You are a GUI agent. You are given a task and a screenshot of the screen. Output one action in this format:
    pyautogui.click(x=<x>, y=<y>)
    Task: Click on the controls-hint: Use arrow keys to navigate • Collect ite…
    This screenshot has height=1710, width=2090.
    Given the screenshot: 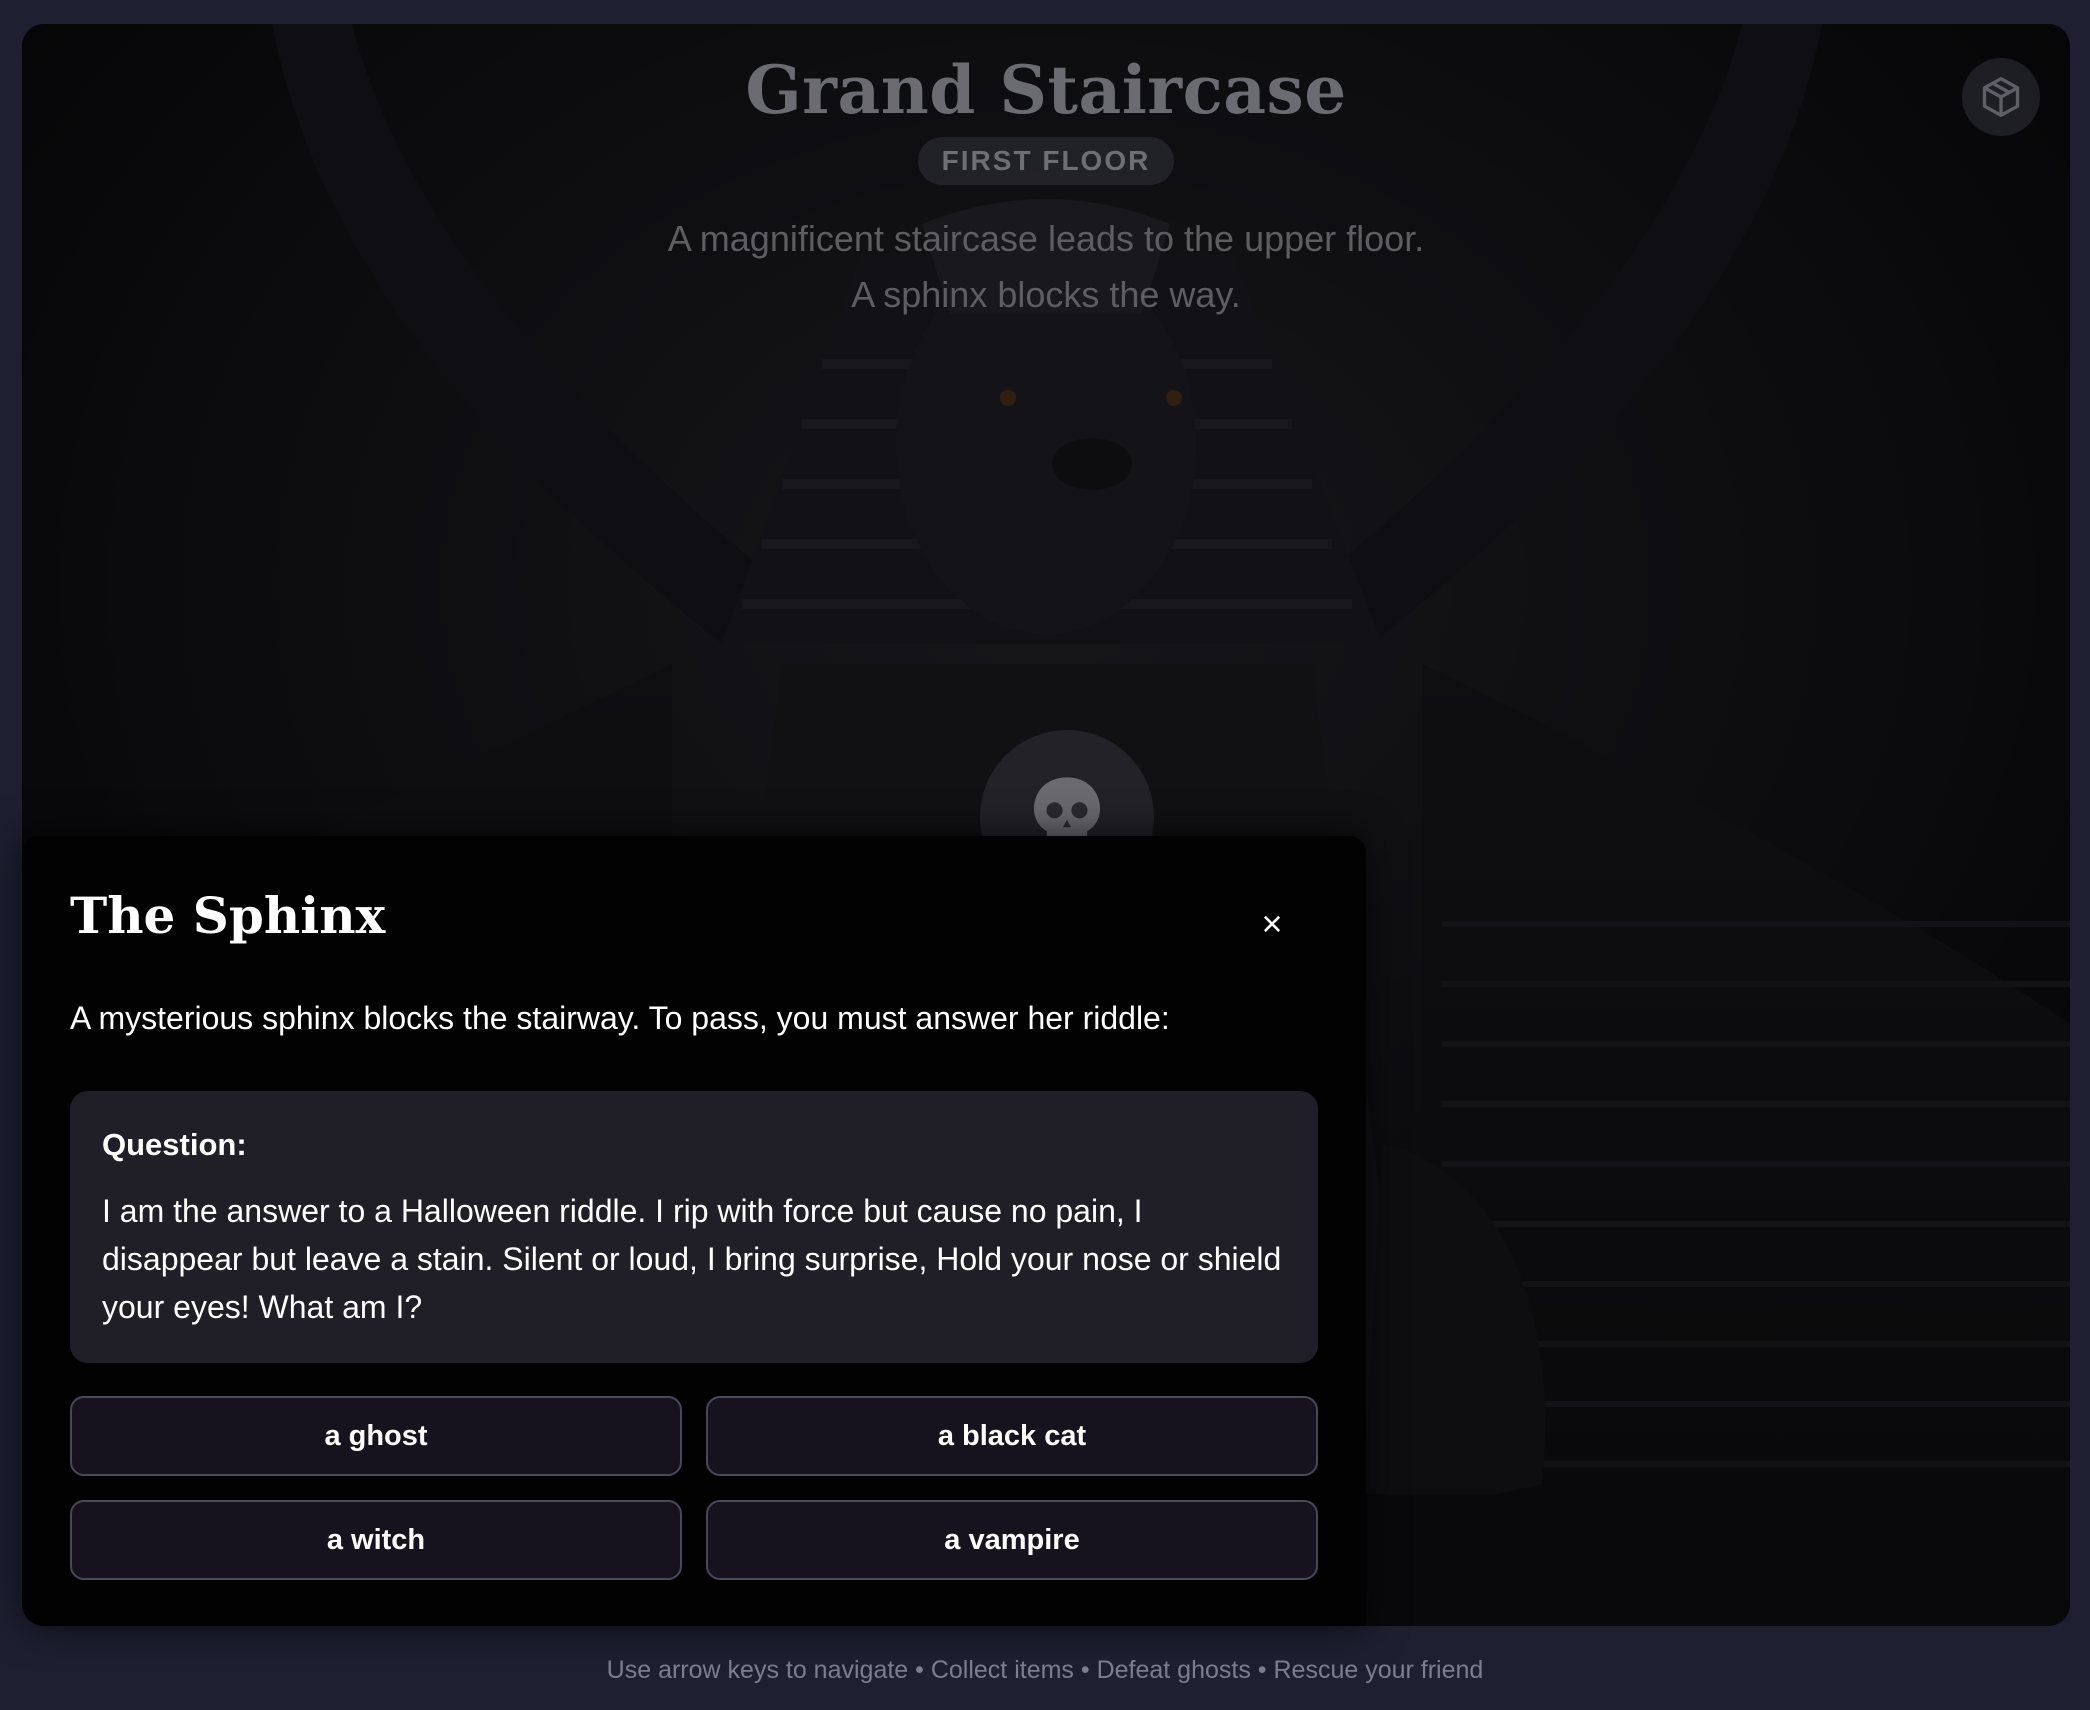 What is the action you would take?
    pyautogui.click(x=1045, y=1670)
    